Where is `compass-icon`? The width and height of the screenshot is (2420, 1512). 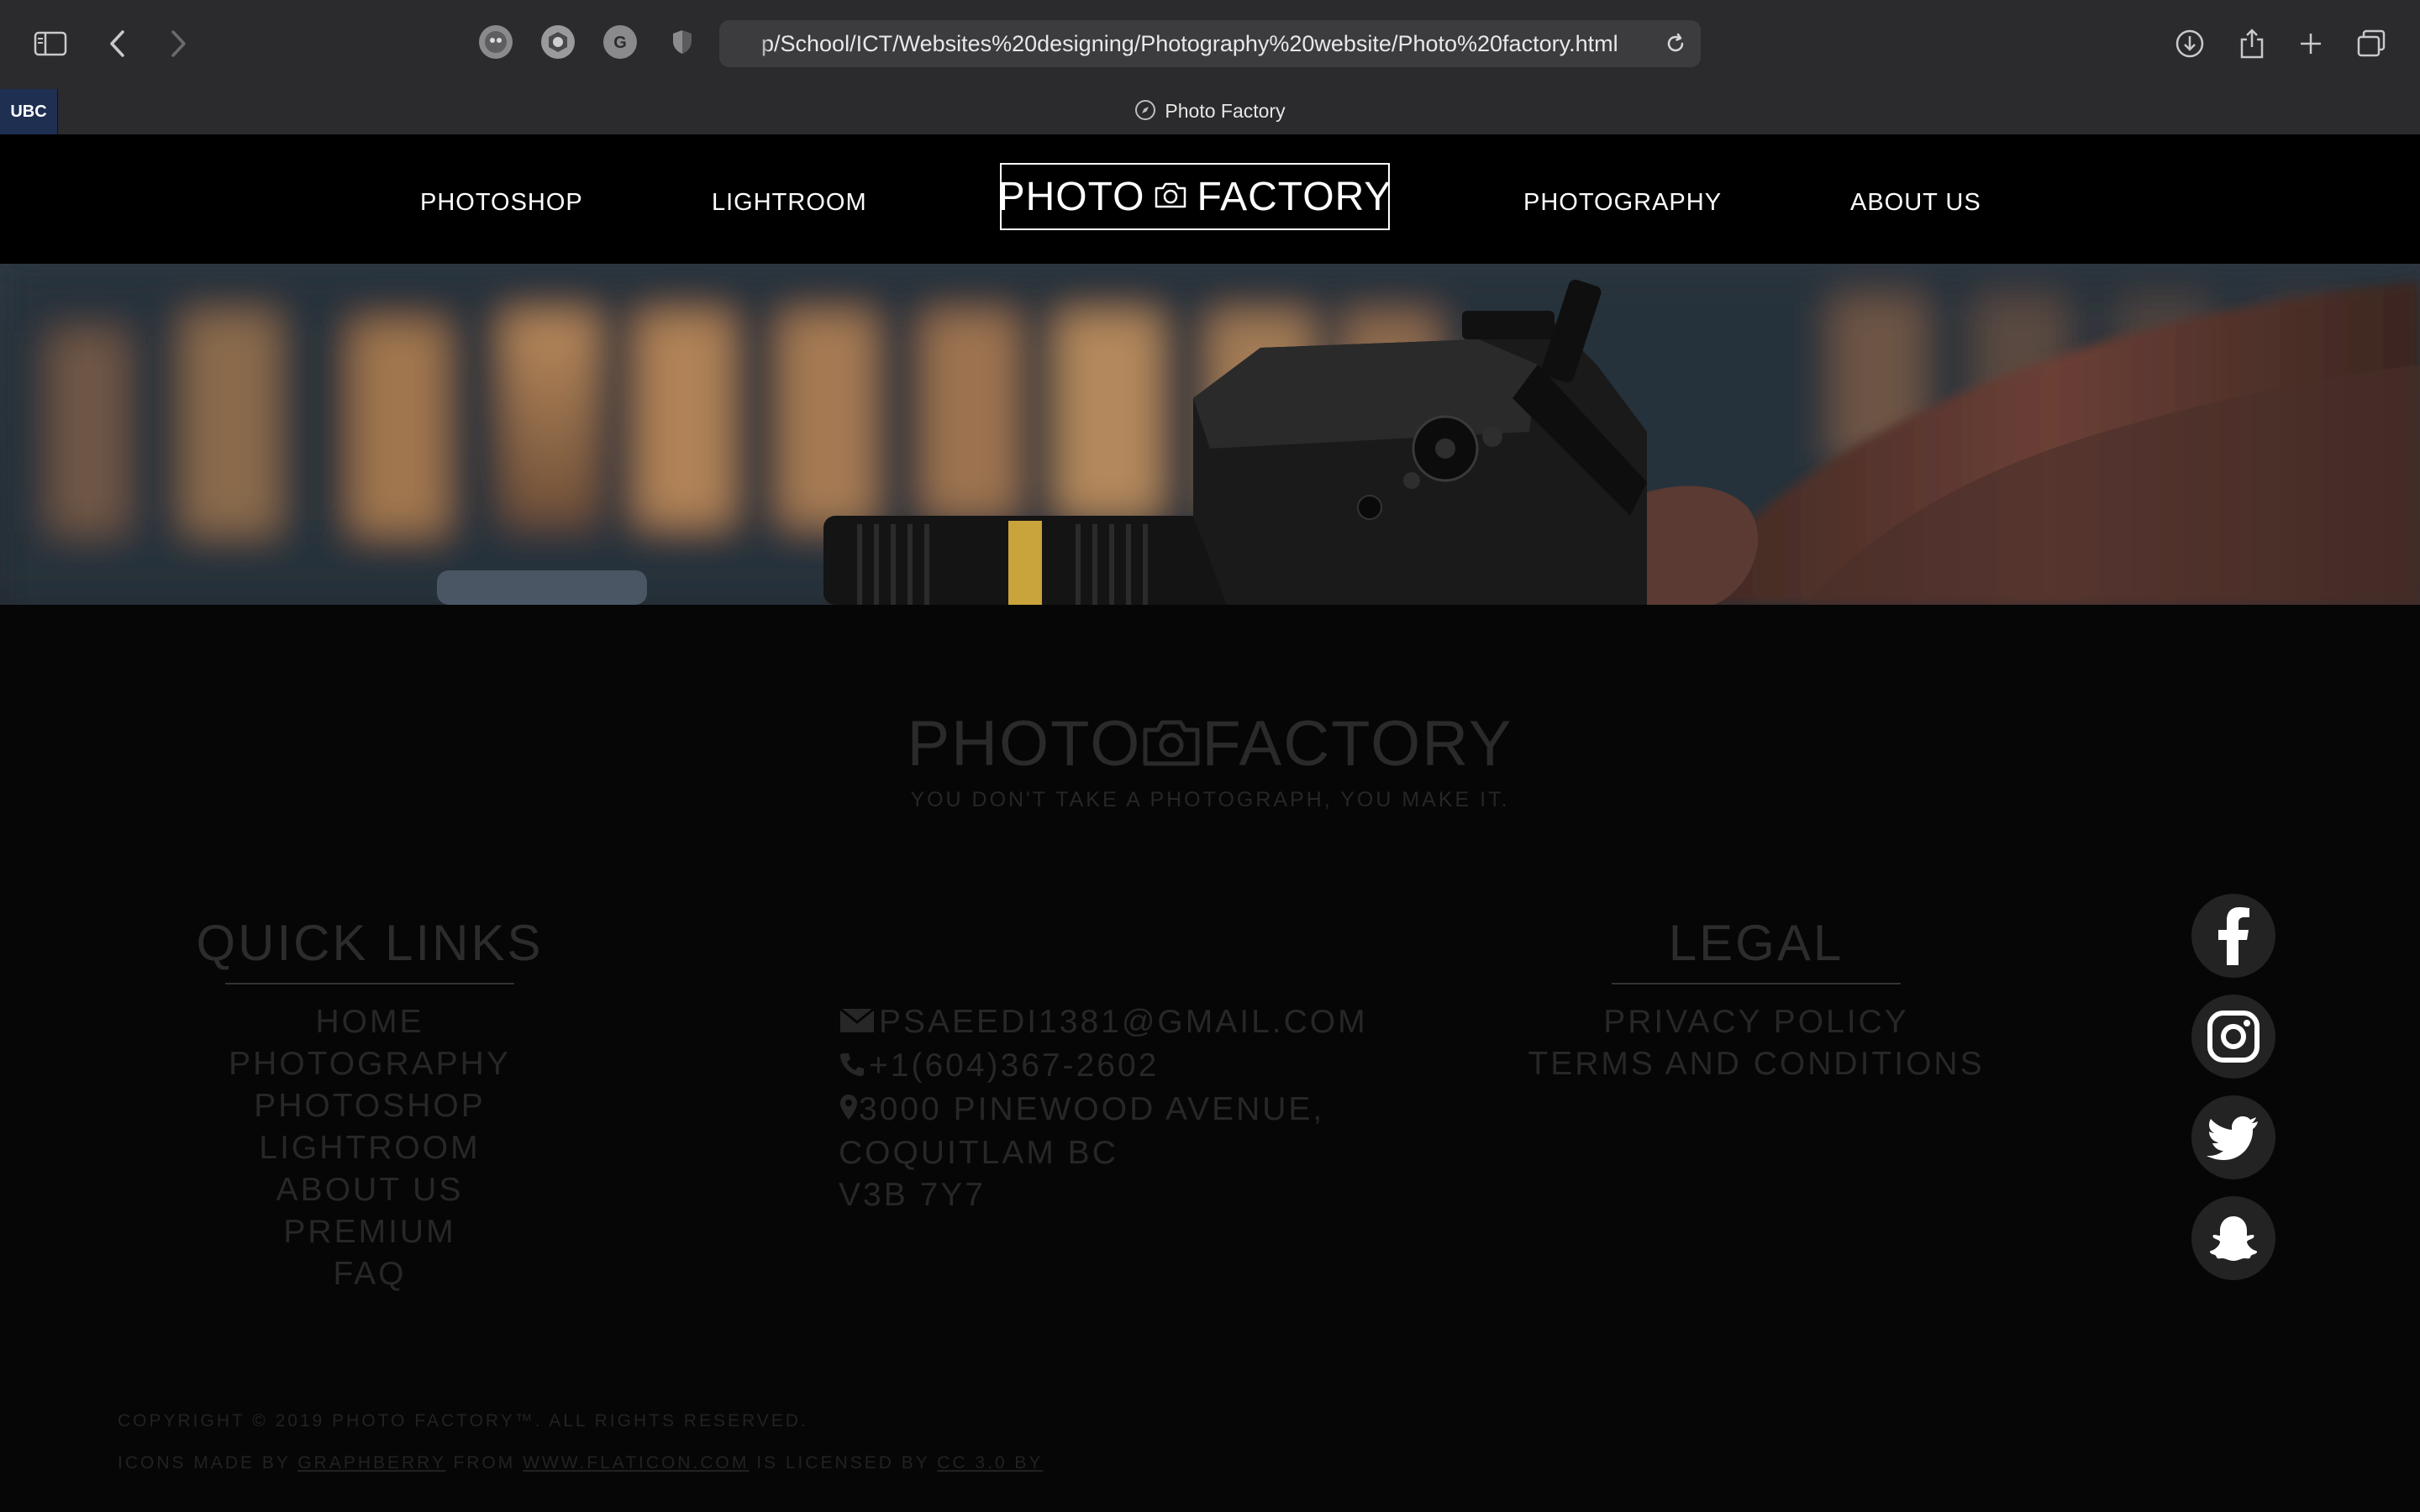 compass-icon is located at coordinates (1145, 112).